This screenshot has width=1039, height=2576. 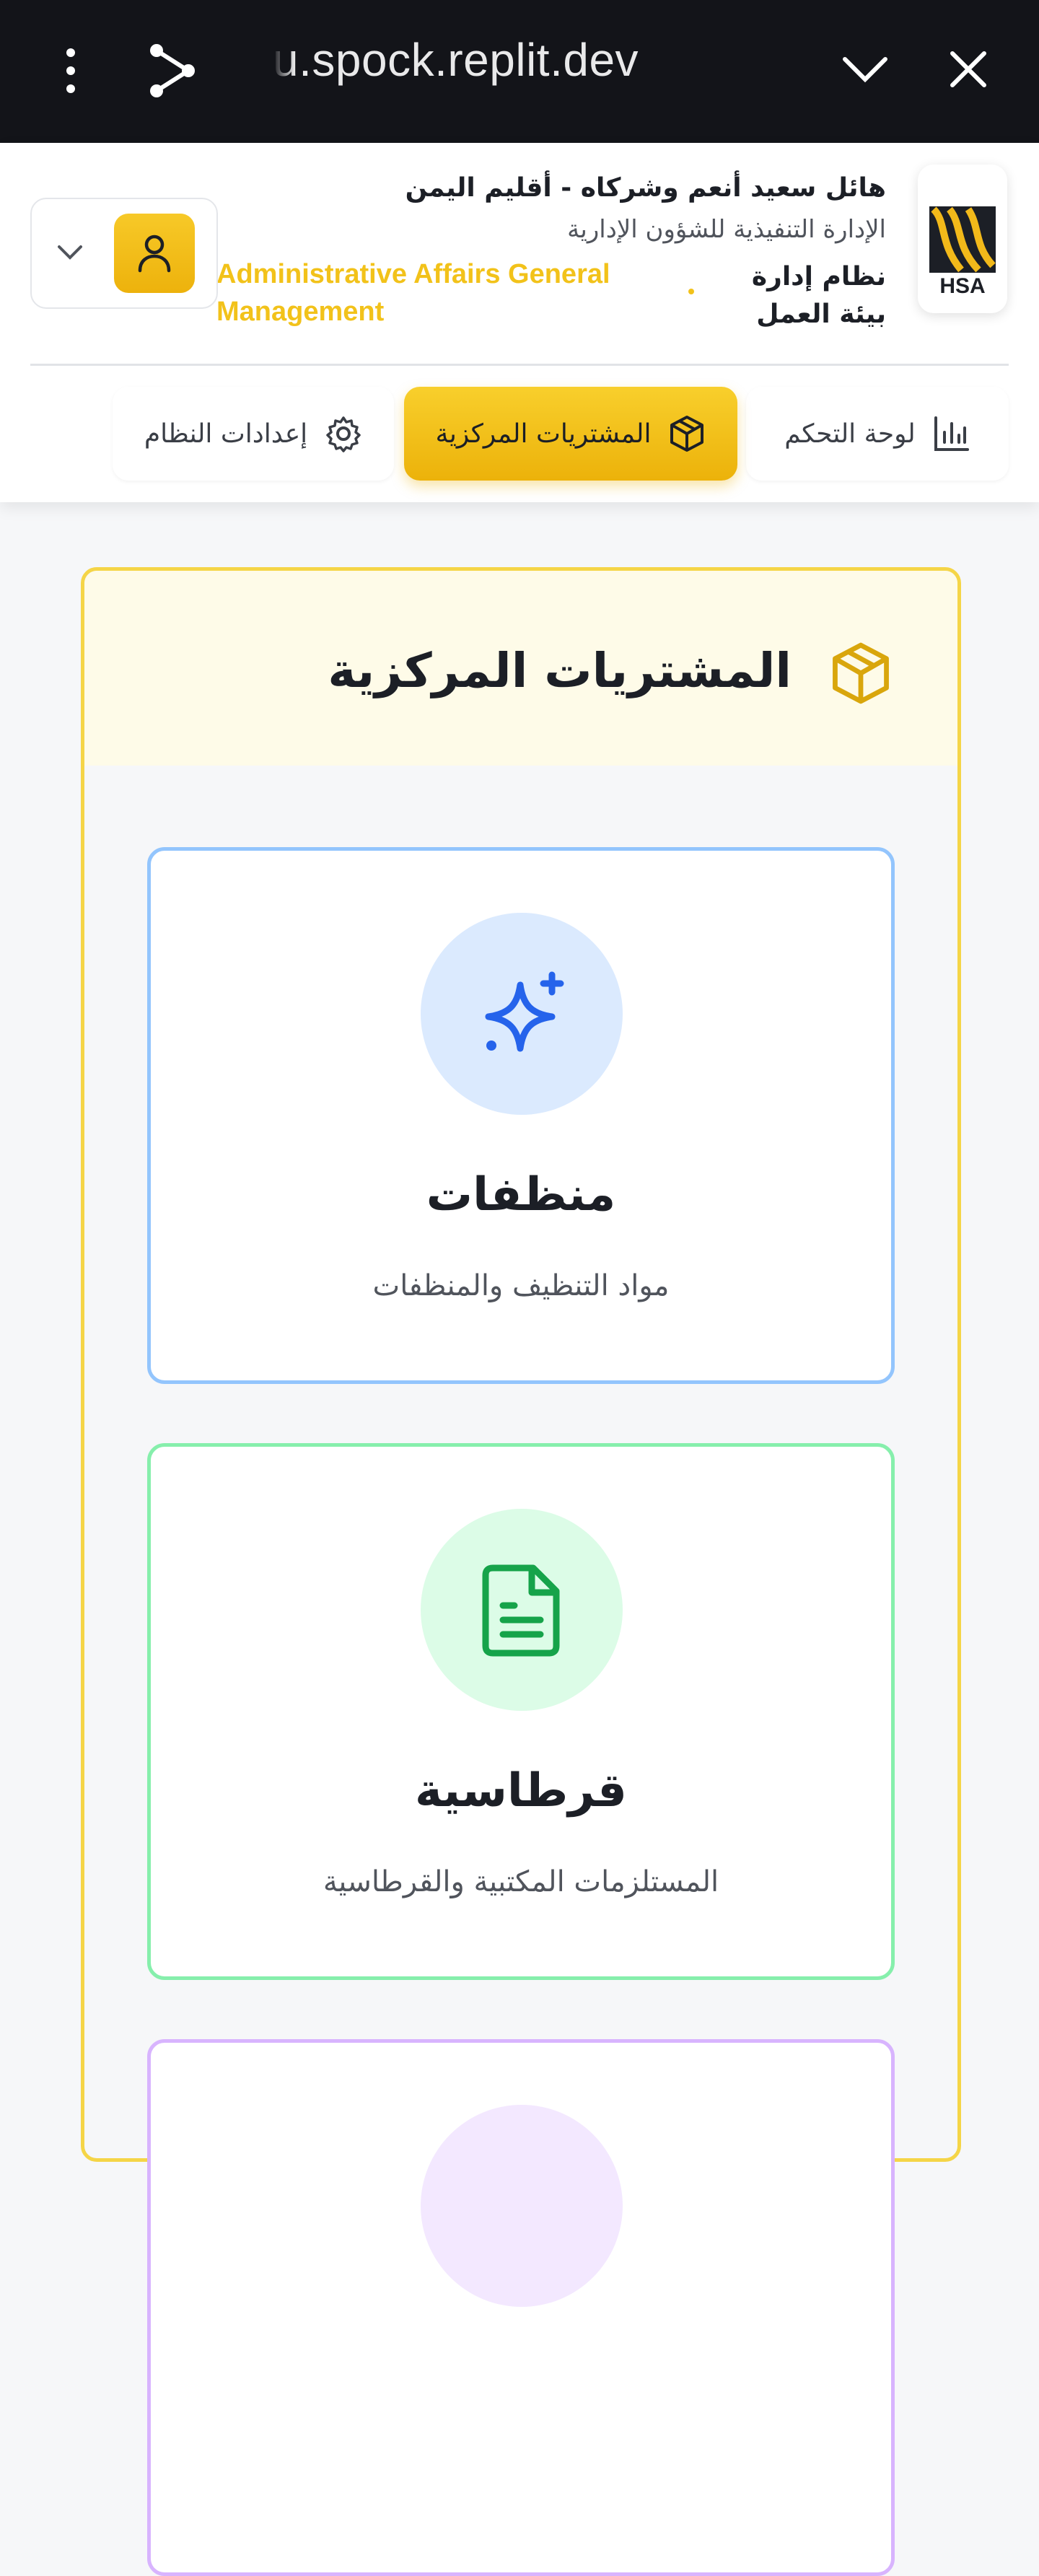 I want to click on sparkles-icon, so click(x=524, y=1011).